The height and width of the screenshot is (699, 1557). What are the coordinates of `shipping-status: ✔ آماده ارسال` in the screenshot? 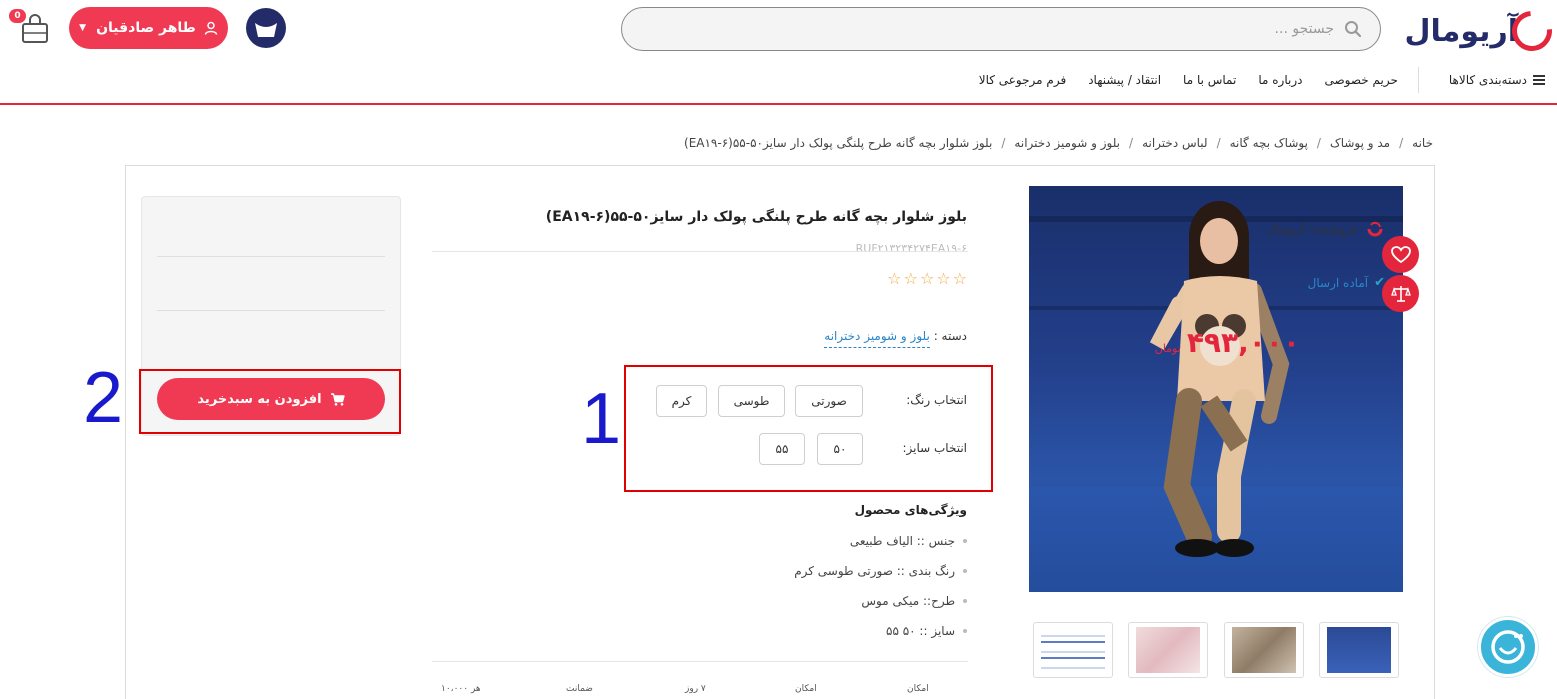 It's located at (1346, 282).